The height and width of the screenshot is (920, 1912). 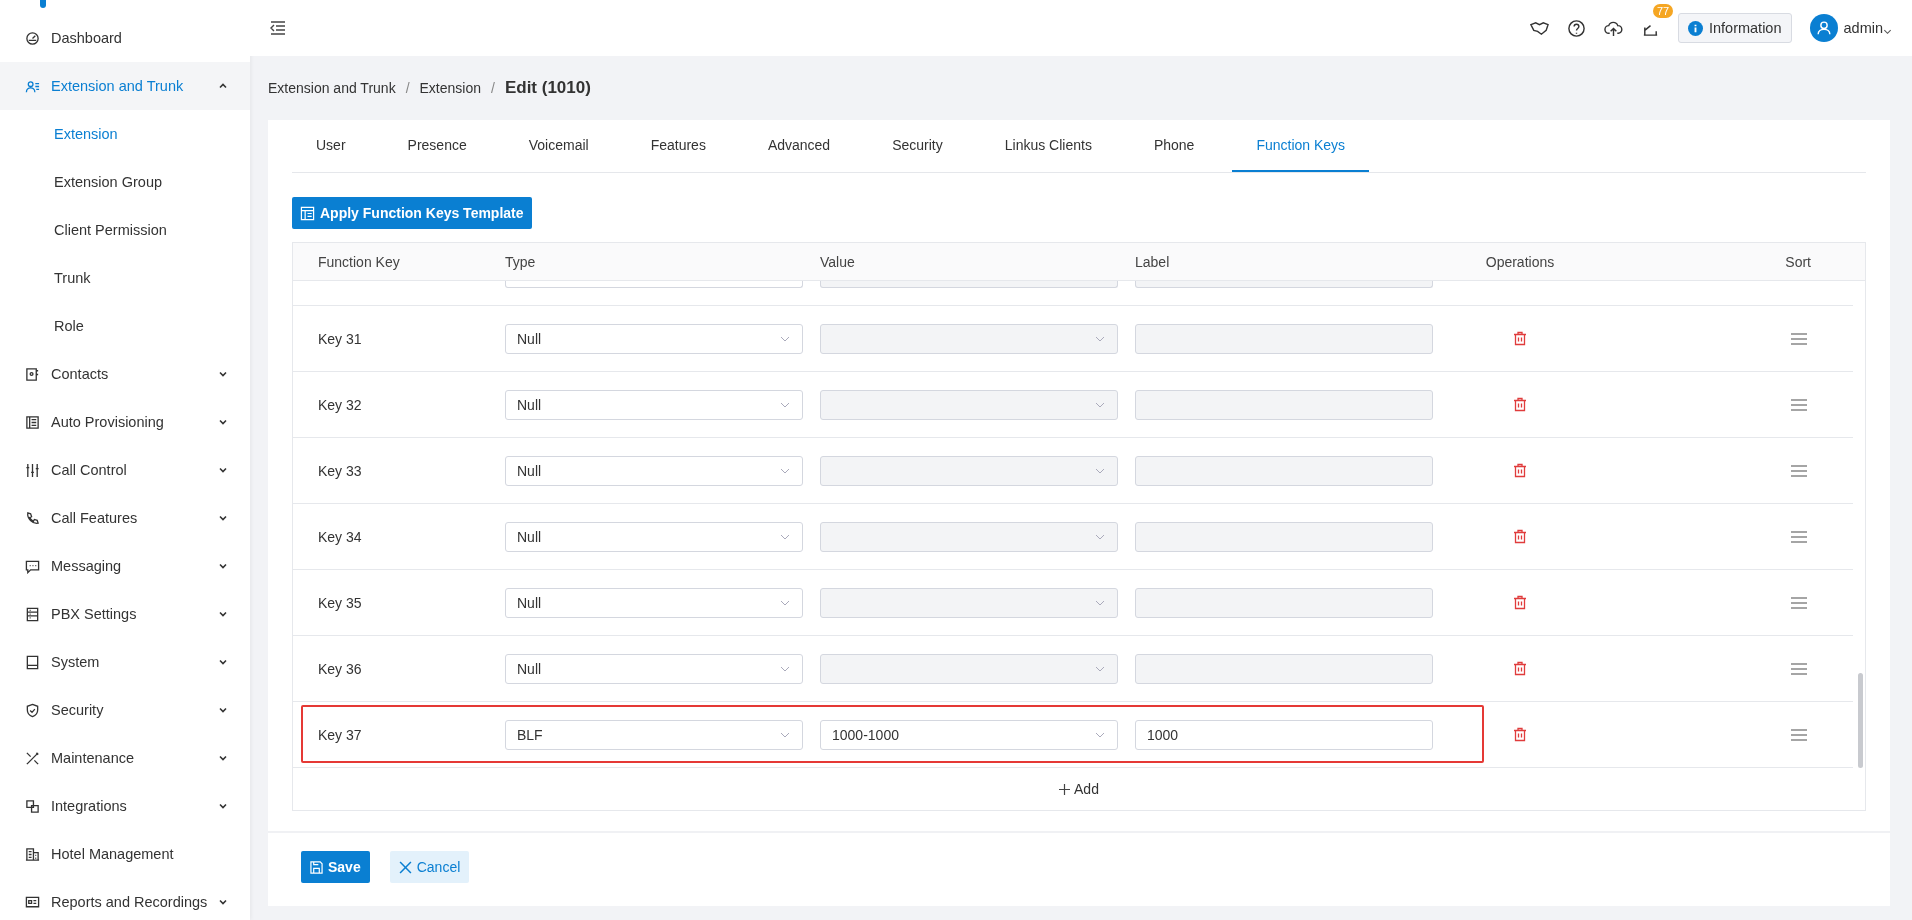 I want to click on value-select: 1000-1000, so click(x=969, y=734).